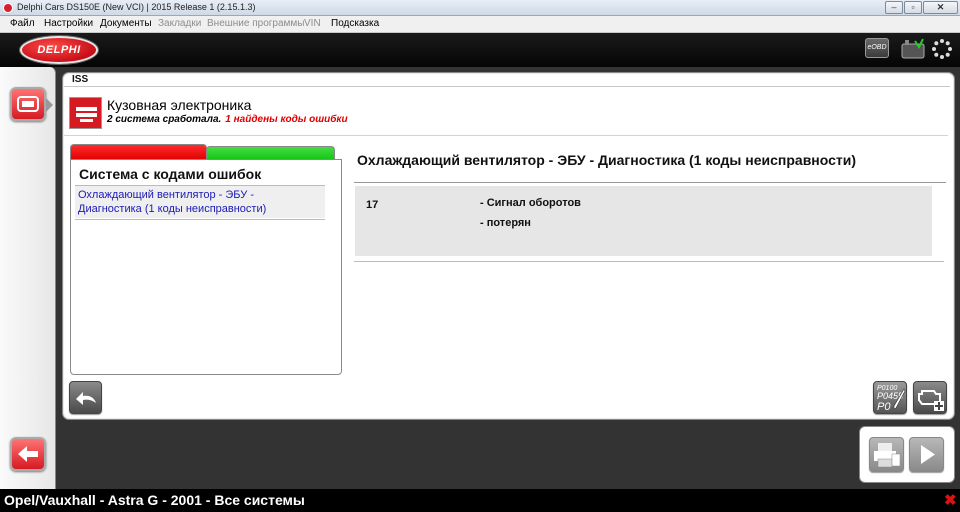 This screenshot has width=960, height=512. Describe the element at coordinates (506, 135) in the screenshot. I see `header-divider` at that location.